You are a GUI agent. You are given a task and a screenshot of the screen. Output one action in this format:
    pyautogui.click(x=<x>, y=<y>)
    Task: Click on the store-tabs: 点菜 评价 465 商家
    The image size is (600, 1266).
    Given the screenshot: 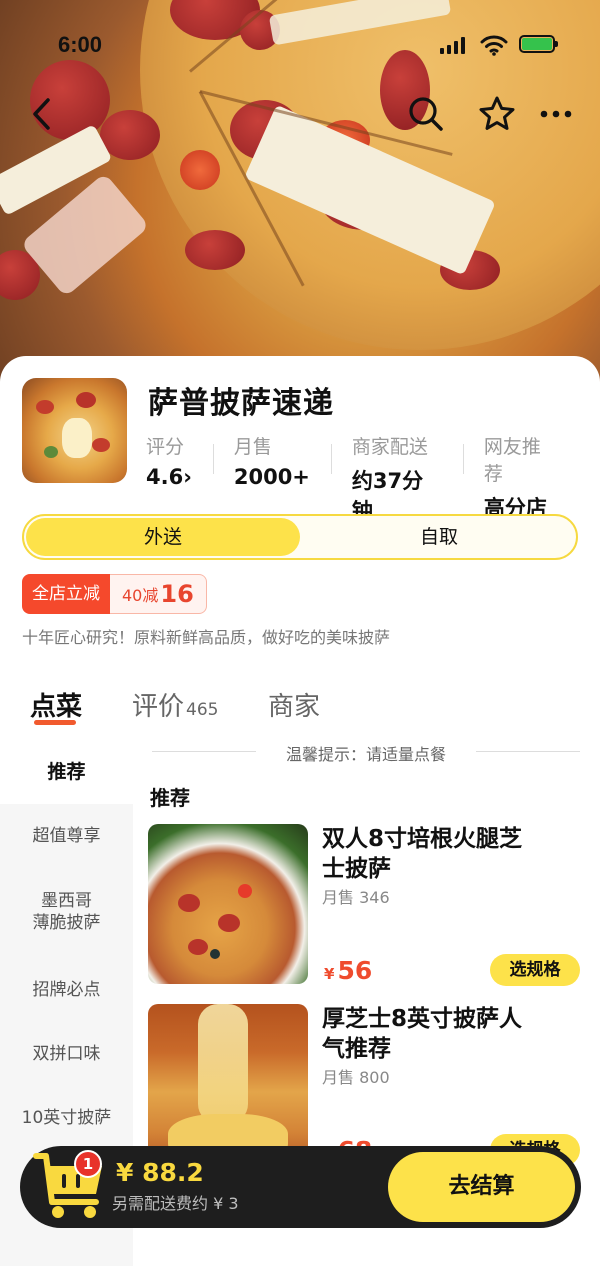 What is the action you would take?
    pyautogui.click(x=300, y=702)
    